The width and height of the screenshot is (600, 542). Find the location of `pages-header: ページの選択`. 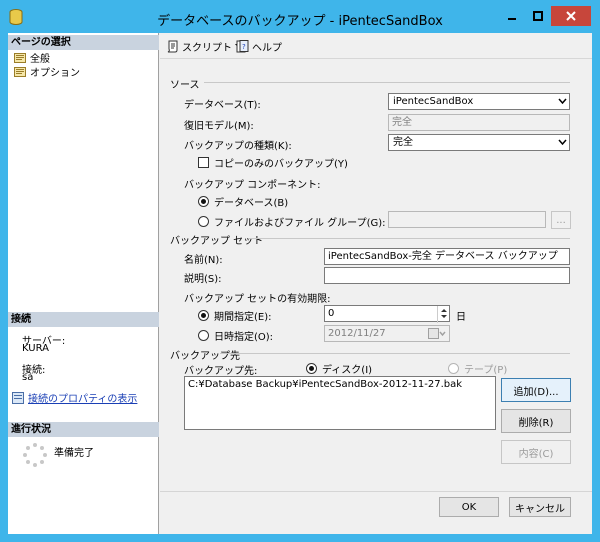

pages-header: ページの選択 is located at coordinates (83, 42).